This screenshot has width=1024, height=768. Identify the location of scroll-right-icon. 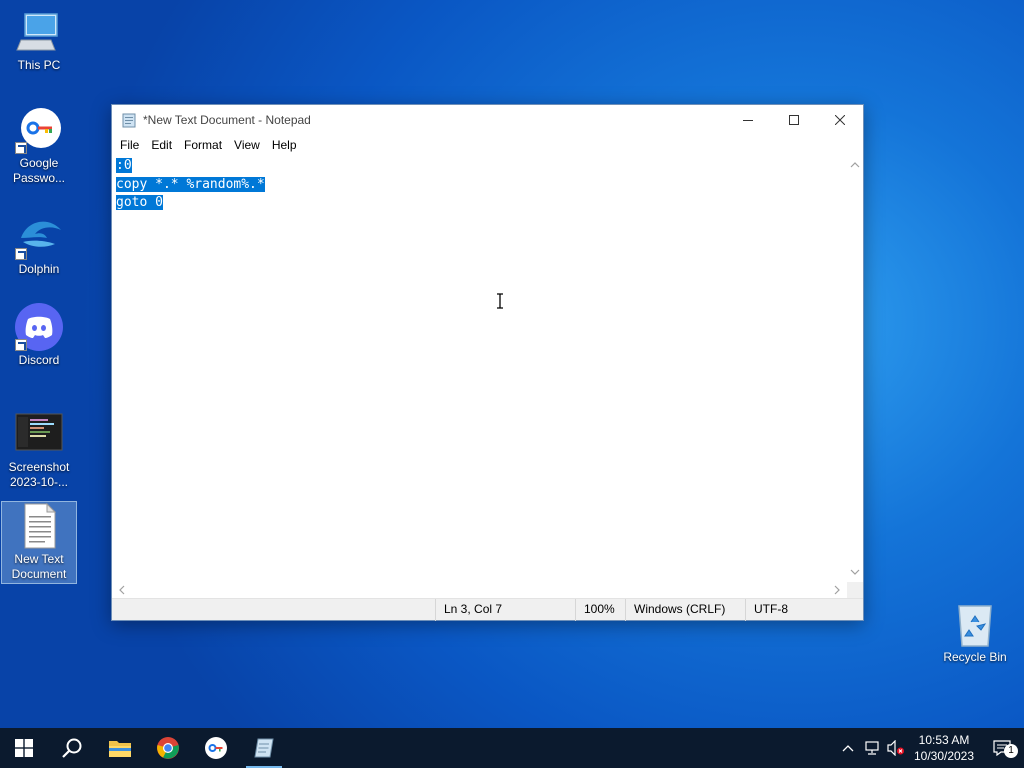
(837, 590).